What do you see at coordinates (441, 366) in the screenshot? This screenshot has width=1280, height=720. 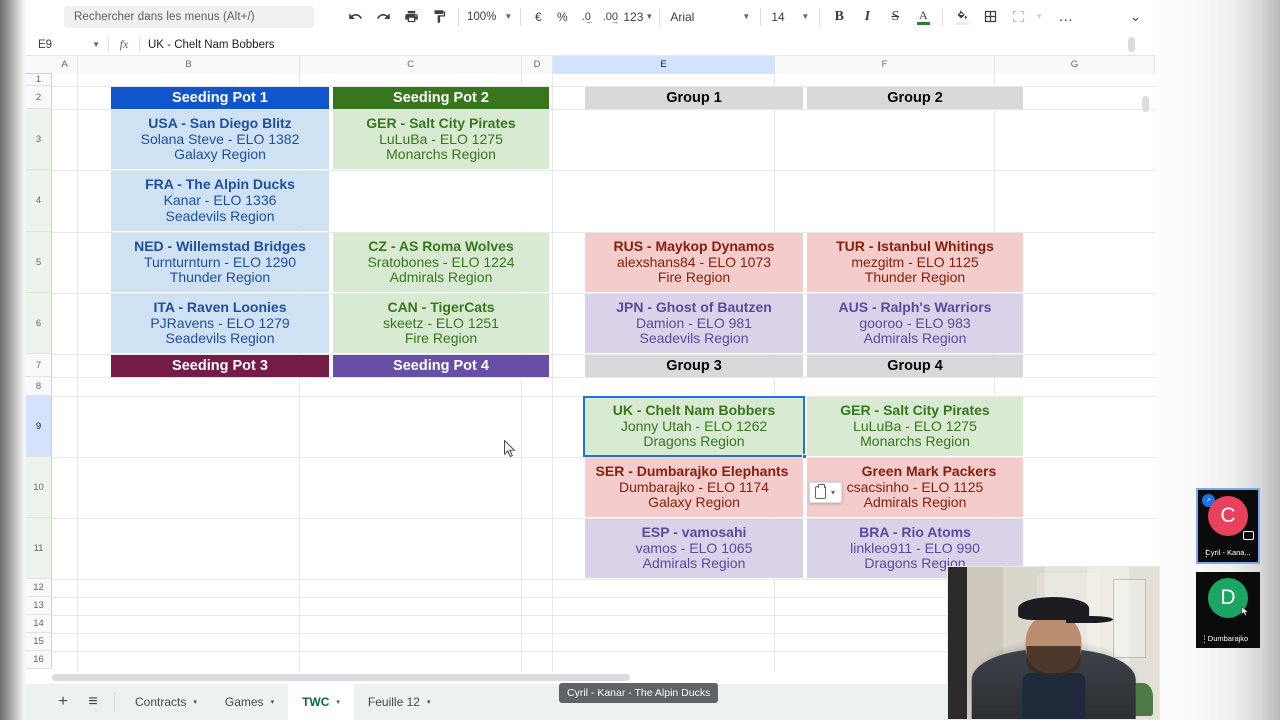 I see `pot-4-header: Seeding Pot 4` at bounding box center [441, 366].